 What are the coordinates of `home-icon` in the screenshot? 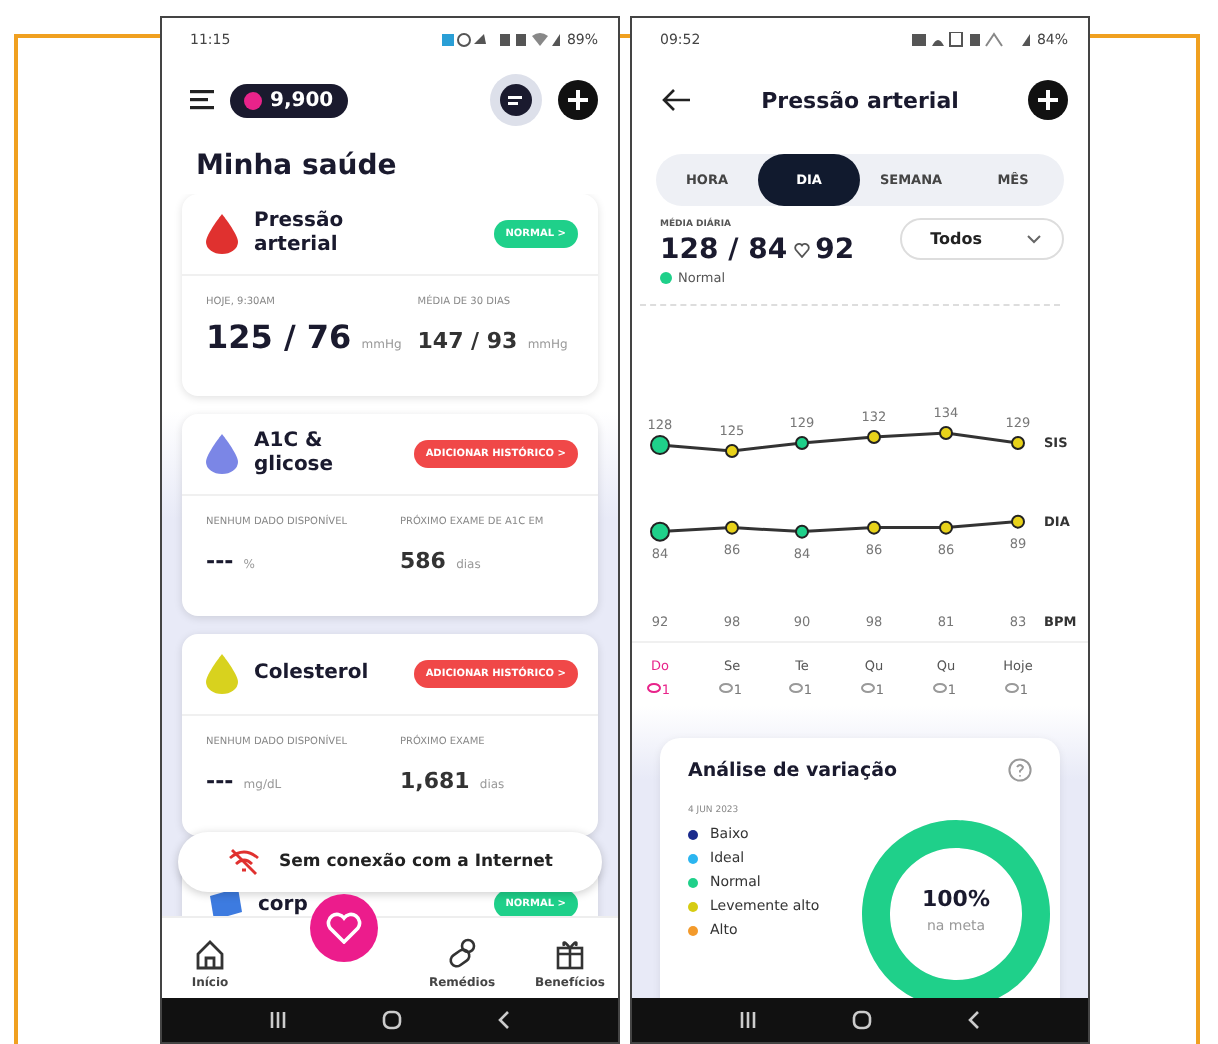 It's located at (210, 954).